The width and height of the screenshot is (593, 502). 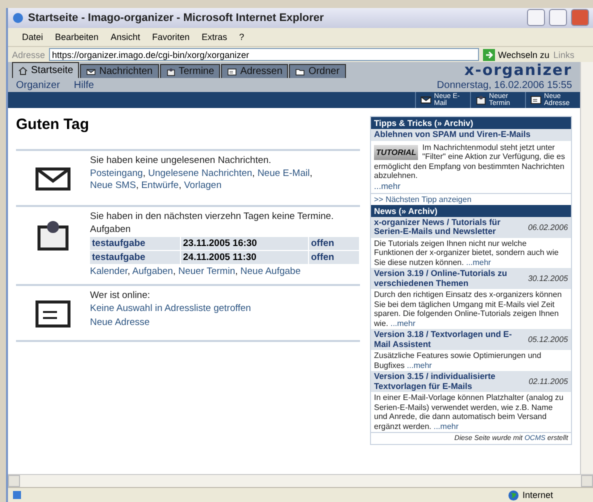 What do you see at coordinates (171, 37) in the screenshot?
I see `menu-item: Favoriten` at bounding box center [171, 37].